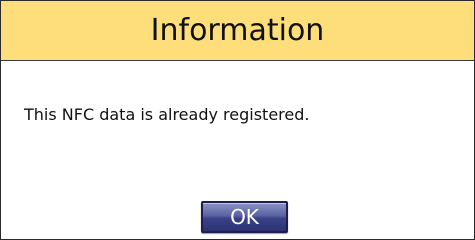  I want to click on dialog-message: This NFC data is already registered., so click(167, 114).